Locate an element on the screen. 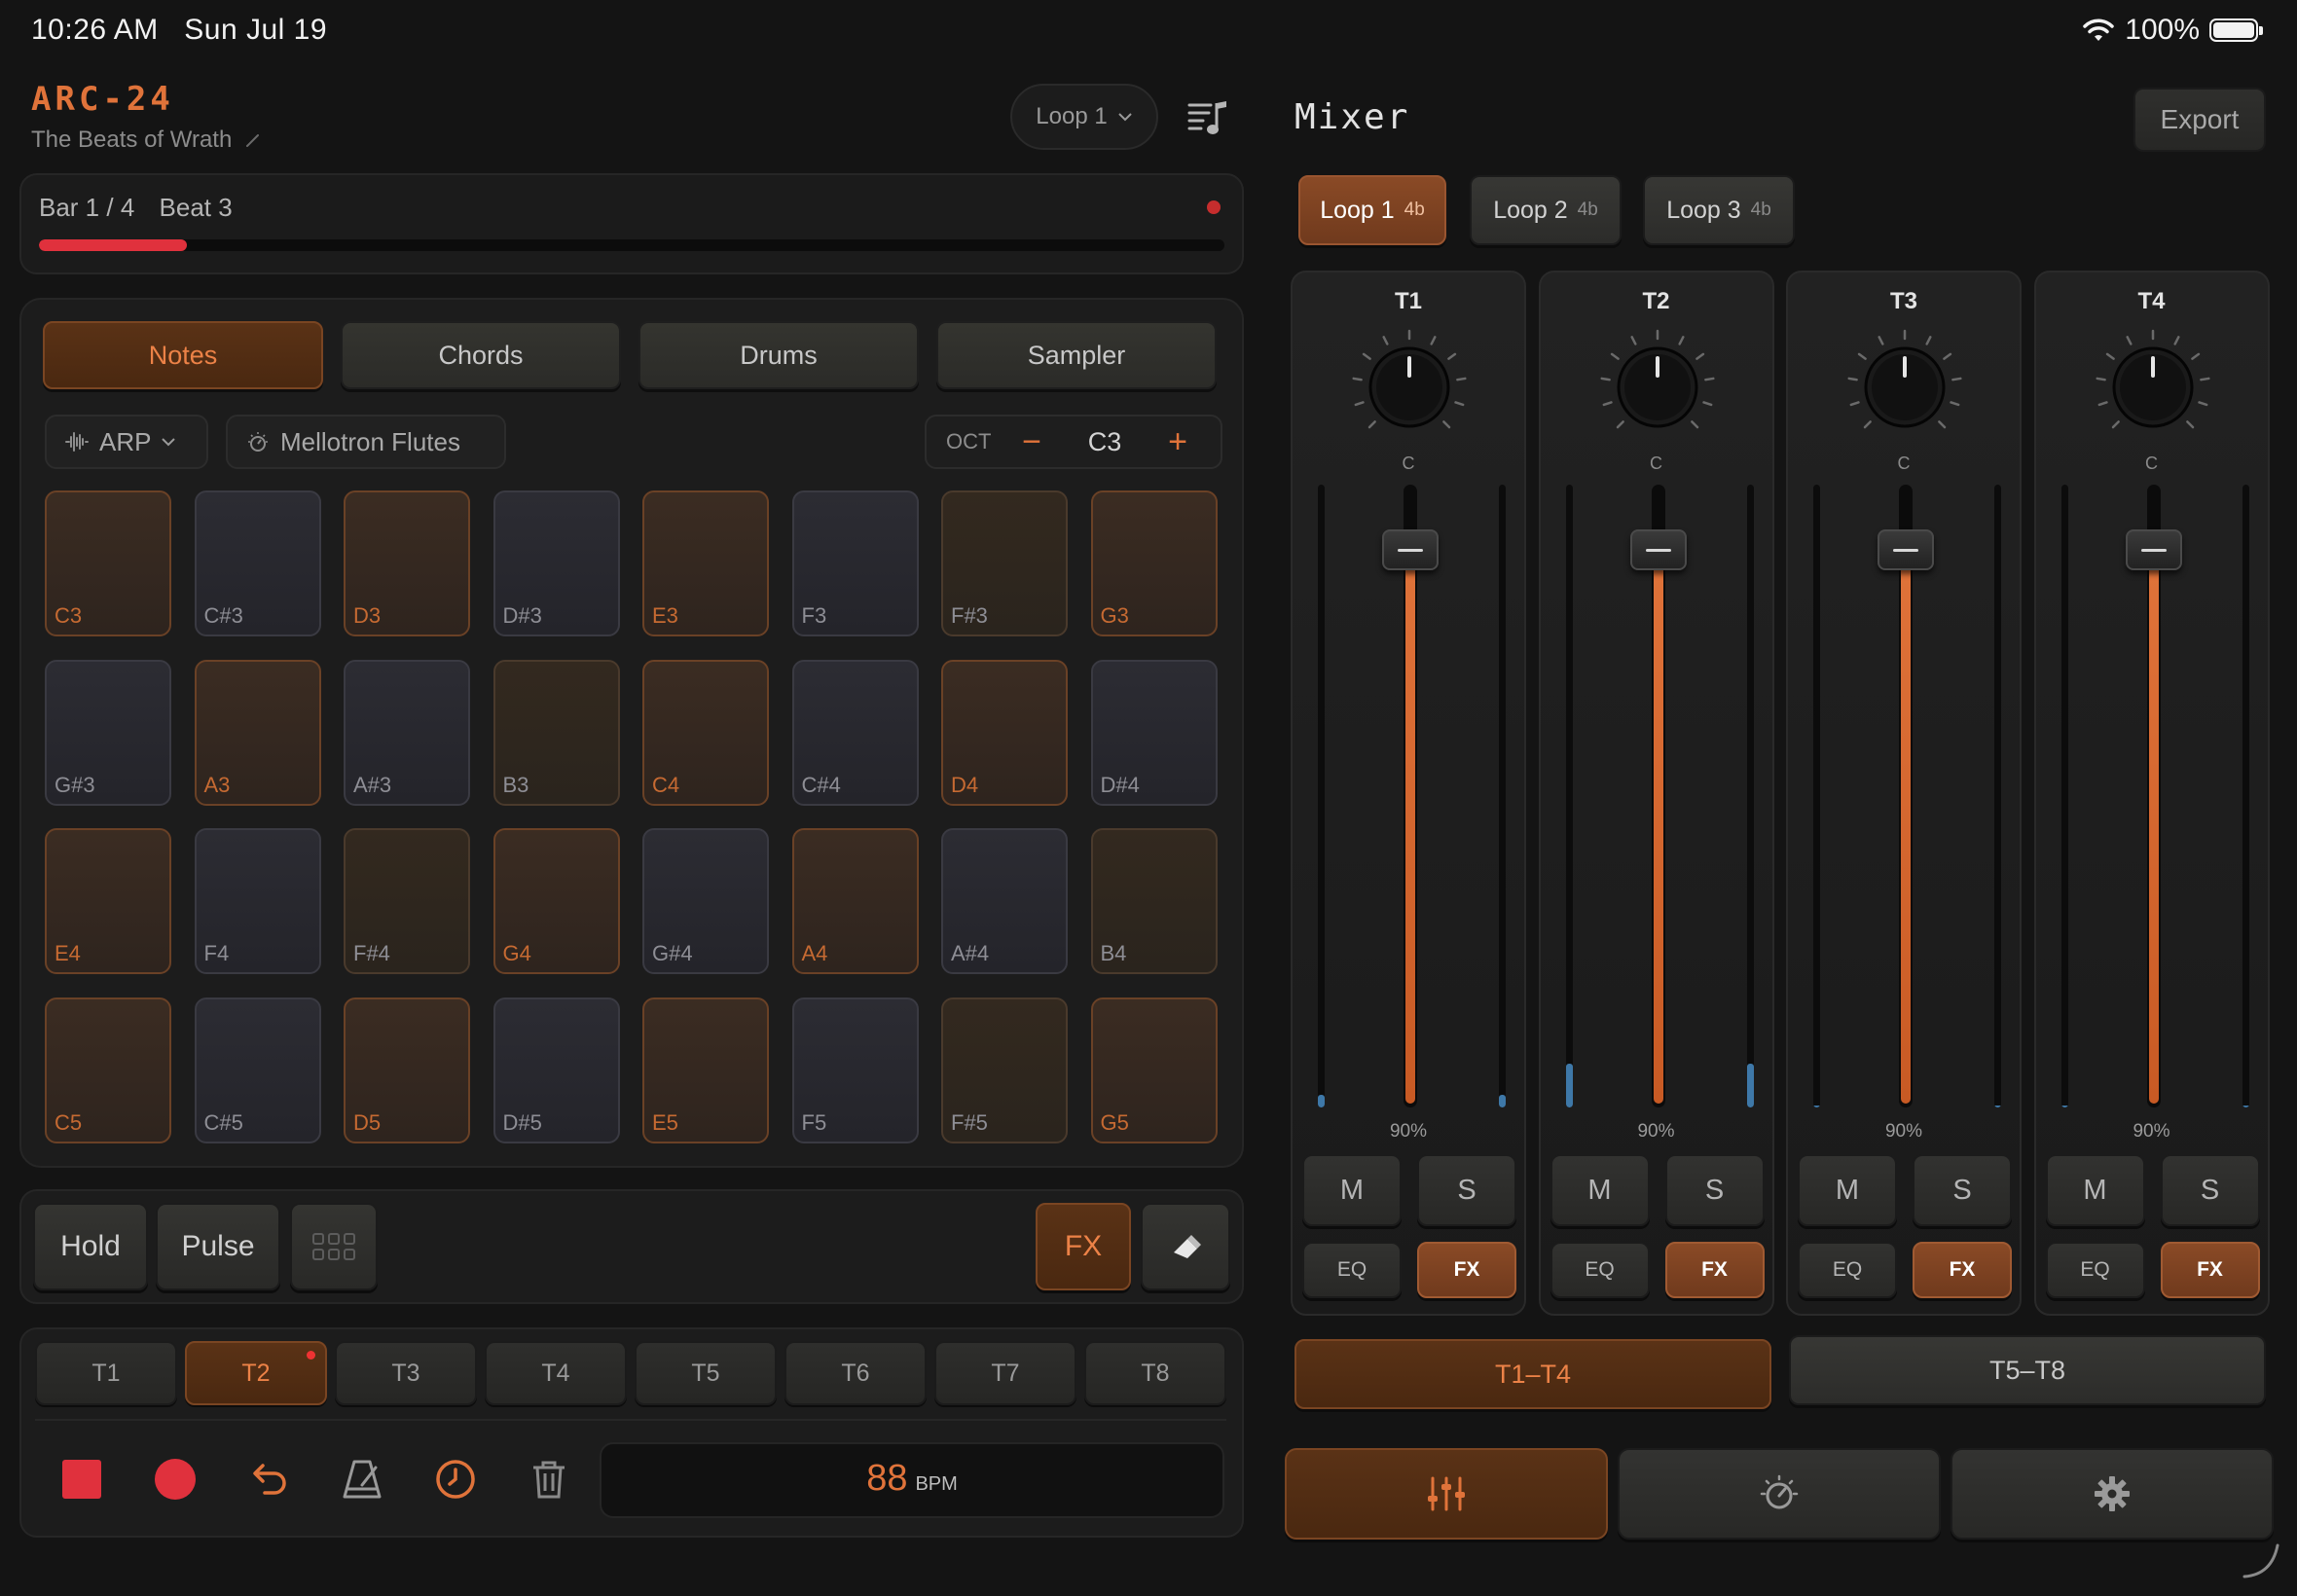 The width and height of the screenshot is (2297, 1596). note-pad: F#4 is located at coordinates (407, 901).